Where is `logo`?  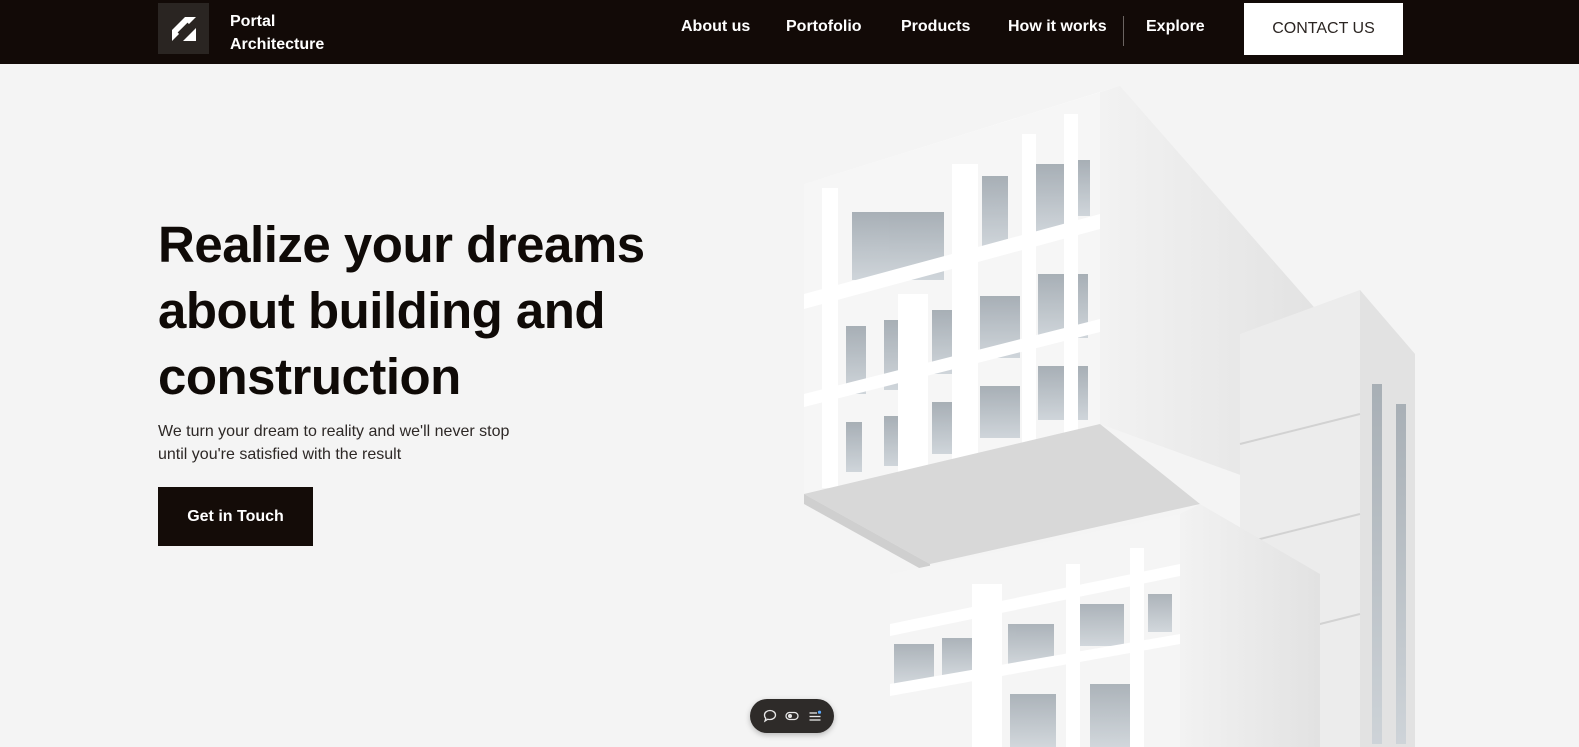 logo is located at coordinates (183, 28).